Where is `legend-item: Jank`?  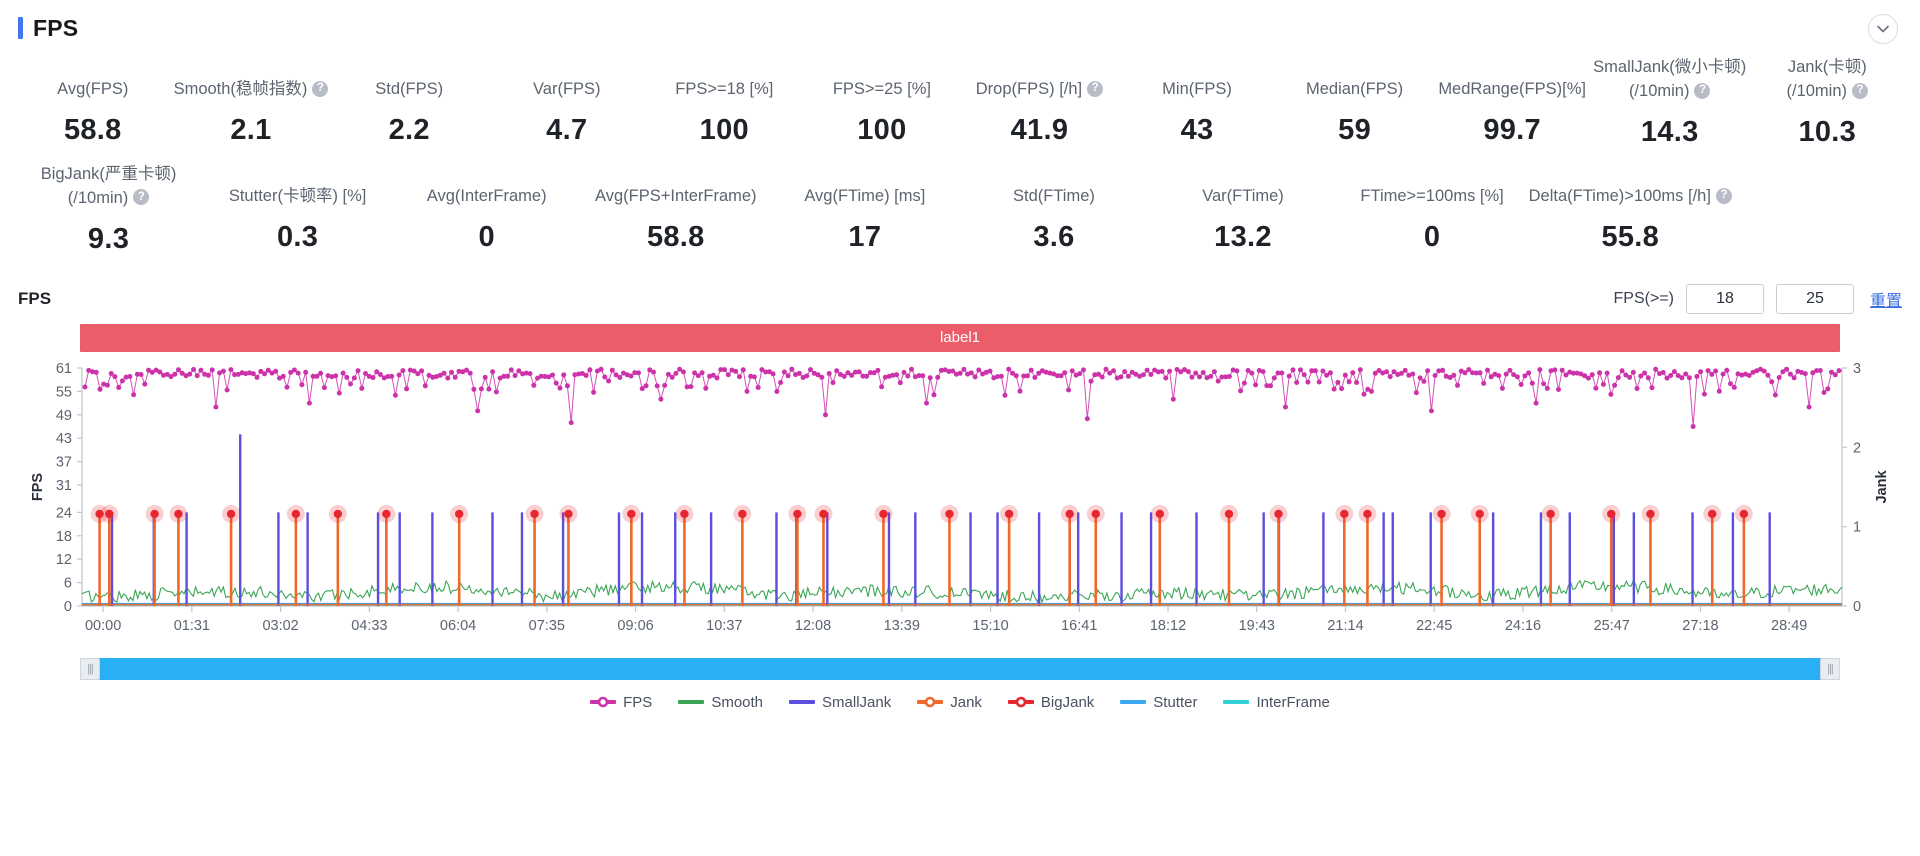 legend-item: Jank is located at coordinates (949, 702).